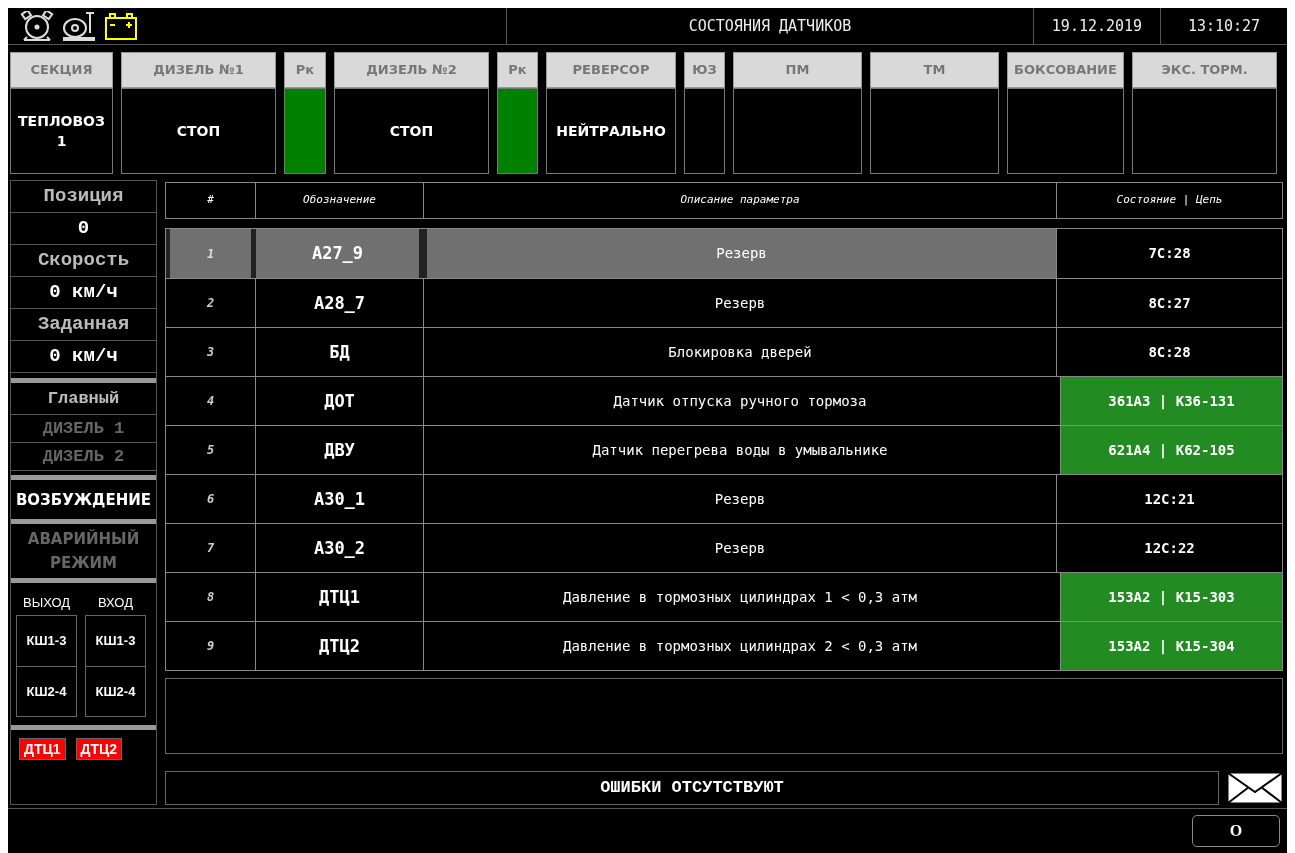 This screenshot has height=853, width=1295. Describe the element at coordinates (339, 548) in the screenshot. I see `table-cell: А30_2` at that location.